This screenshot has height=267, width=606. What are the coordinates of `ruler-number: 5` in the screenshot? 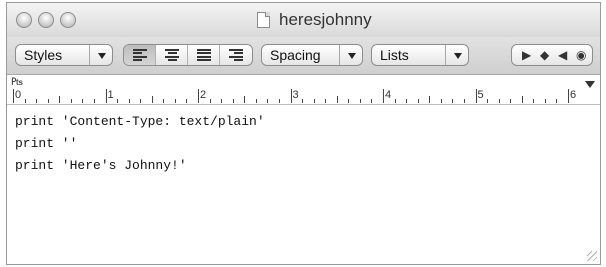 It's located at (480, 95).